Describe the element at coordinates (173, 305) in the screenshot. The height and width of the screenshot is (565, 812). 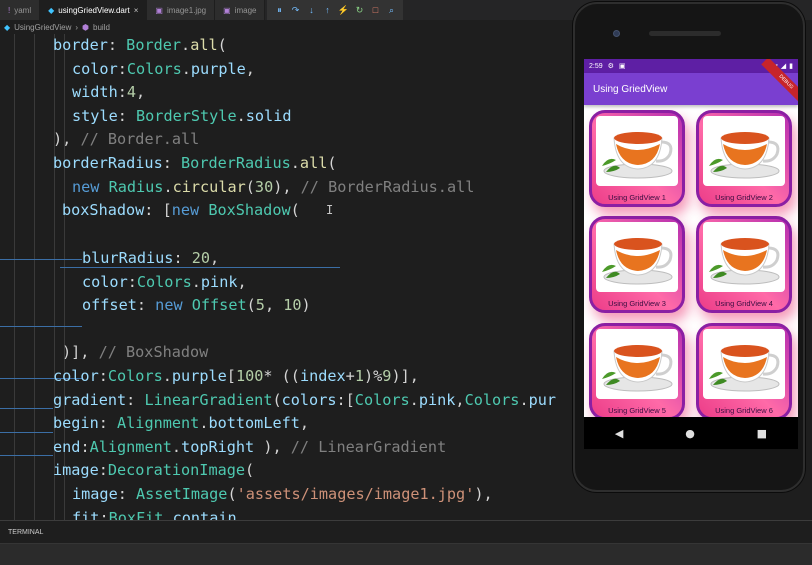
I see `code-token: new` at that location.